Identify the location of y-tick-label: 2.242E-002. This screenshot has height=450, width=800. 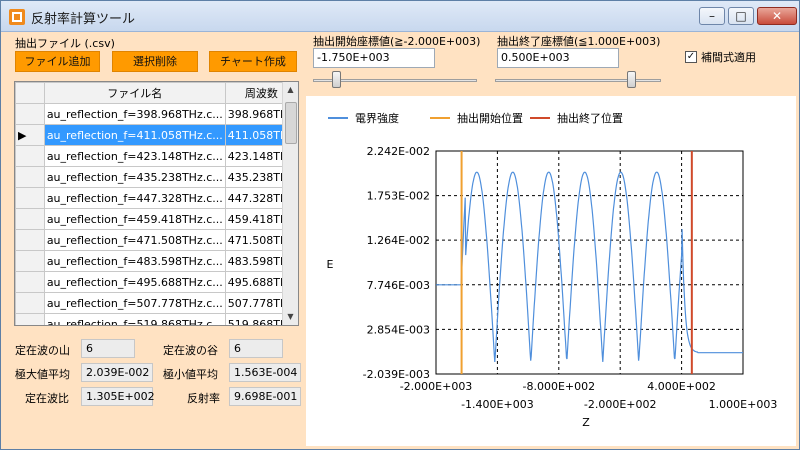
(398, 151).